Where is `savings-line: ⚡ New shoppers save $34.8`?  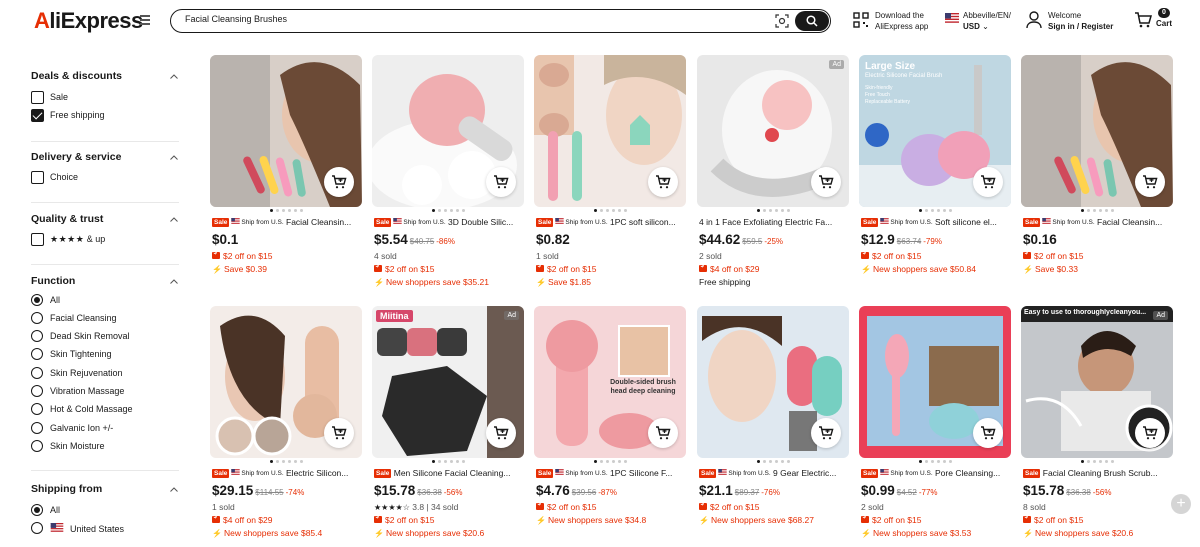 savings-line: ⚡ New shoppers save $34.8 is located at coordinates (591, 520).